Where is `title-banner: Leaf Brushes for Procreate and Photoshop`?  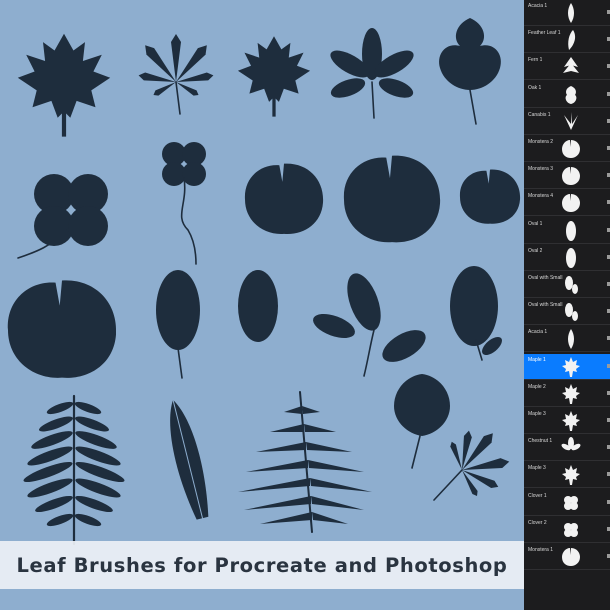
title-banner: Leaf Brushes for Procreate and Photoshop is located at coordinates (262, 565).